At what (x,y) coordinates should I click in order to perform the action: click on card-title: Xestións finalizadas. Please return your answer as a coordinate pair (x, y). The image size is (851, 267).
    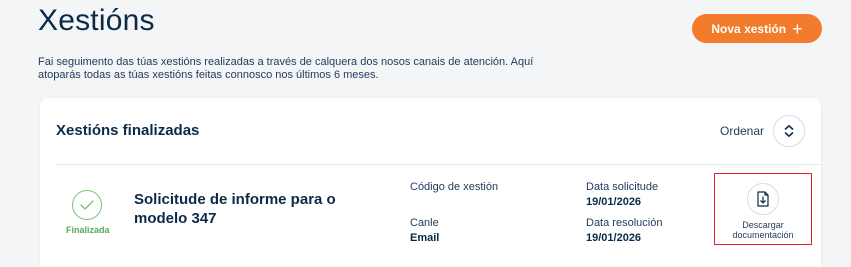
    Looking at the image, I should click on (128, 130).